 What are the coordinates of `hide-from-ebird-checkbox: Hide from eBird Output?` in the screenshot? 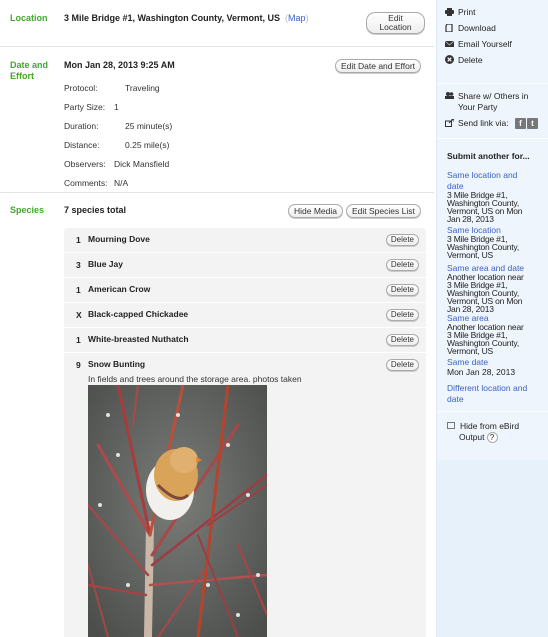 It's located at (483, 432).